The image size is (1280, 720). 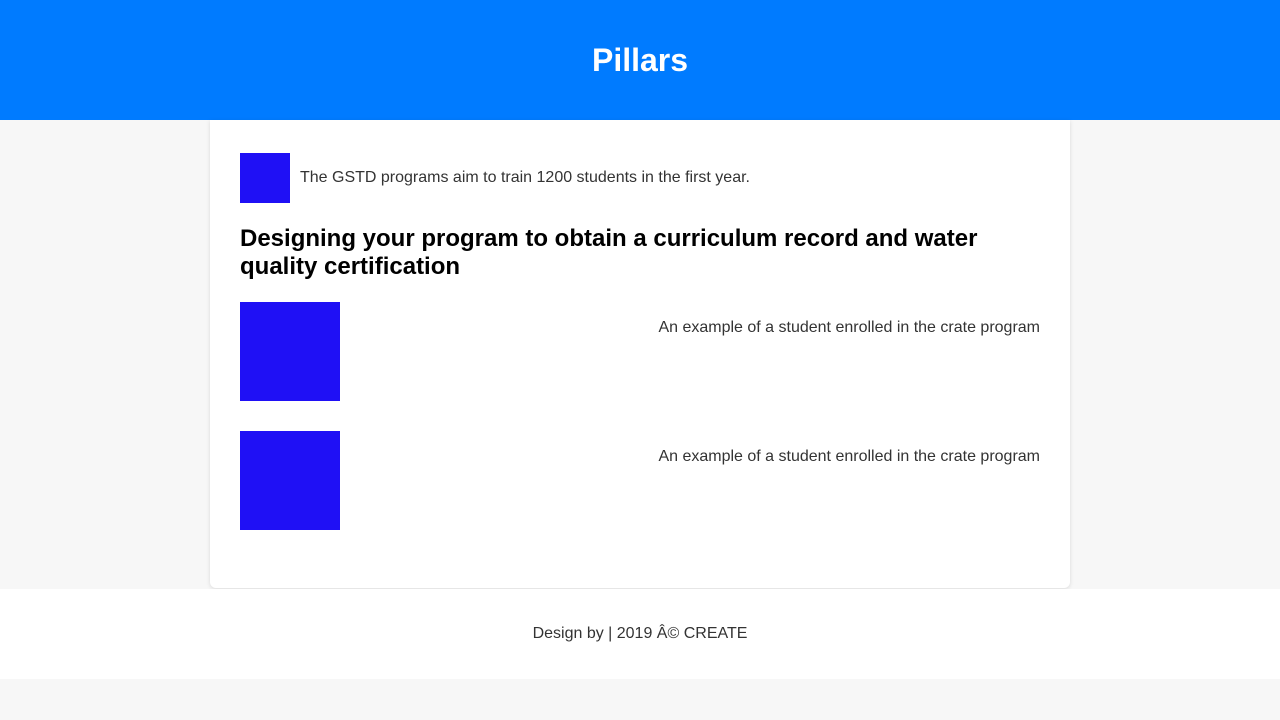 I want to click on footer-text: Design by | 2019 Â© CREATE, so click(x=640, y=633).